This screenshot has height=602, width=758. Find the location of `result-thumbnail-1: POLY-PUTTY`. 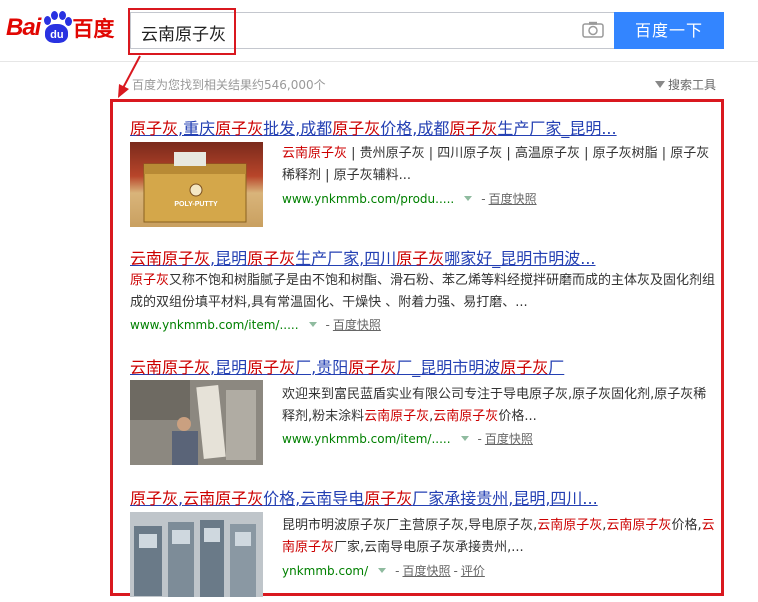

result-thumbnail-1: POLY-PUTTY is located at coordinates (196, 184).